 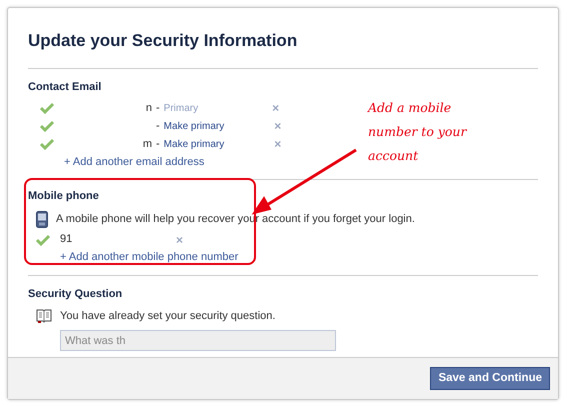 What do you see at coordinates (198, 340) in the screenshot?
I see `security-question-field: What was th` at bounding box center [198, 340].